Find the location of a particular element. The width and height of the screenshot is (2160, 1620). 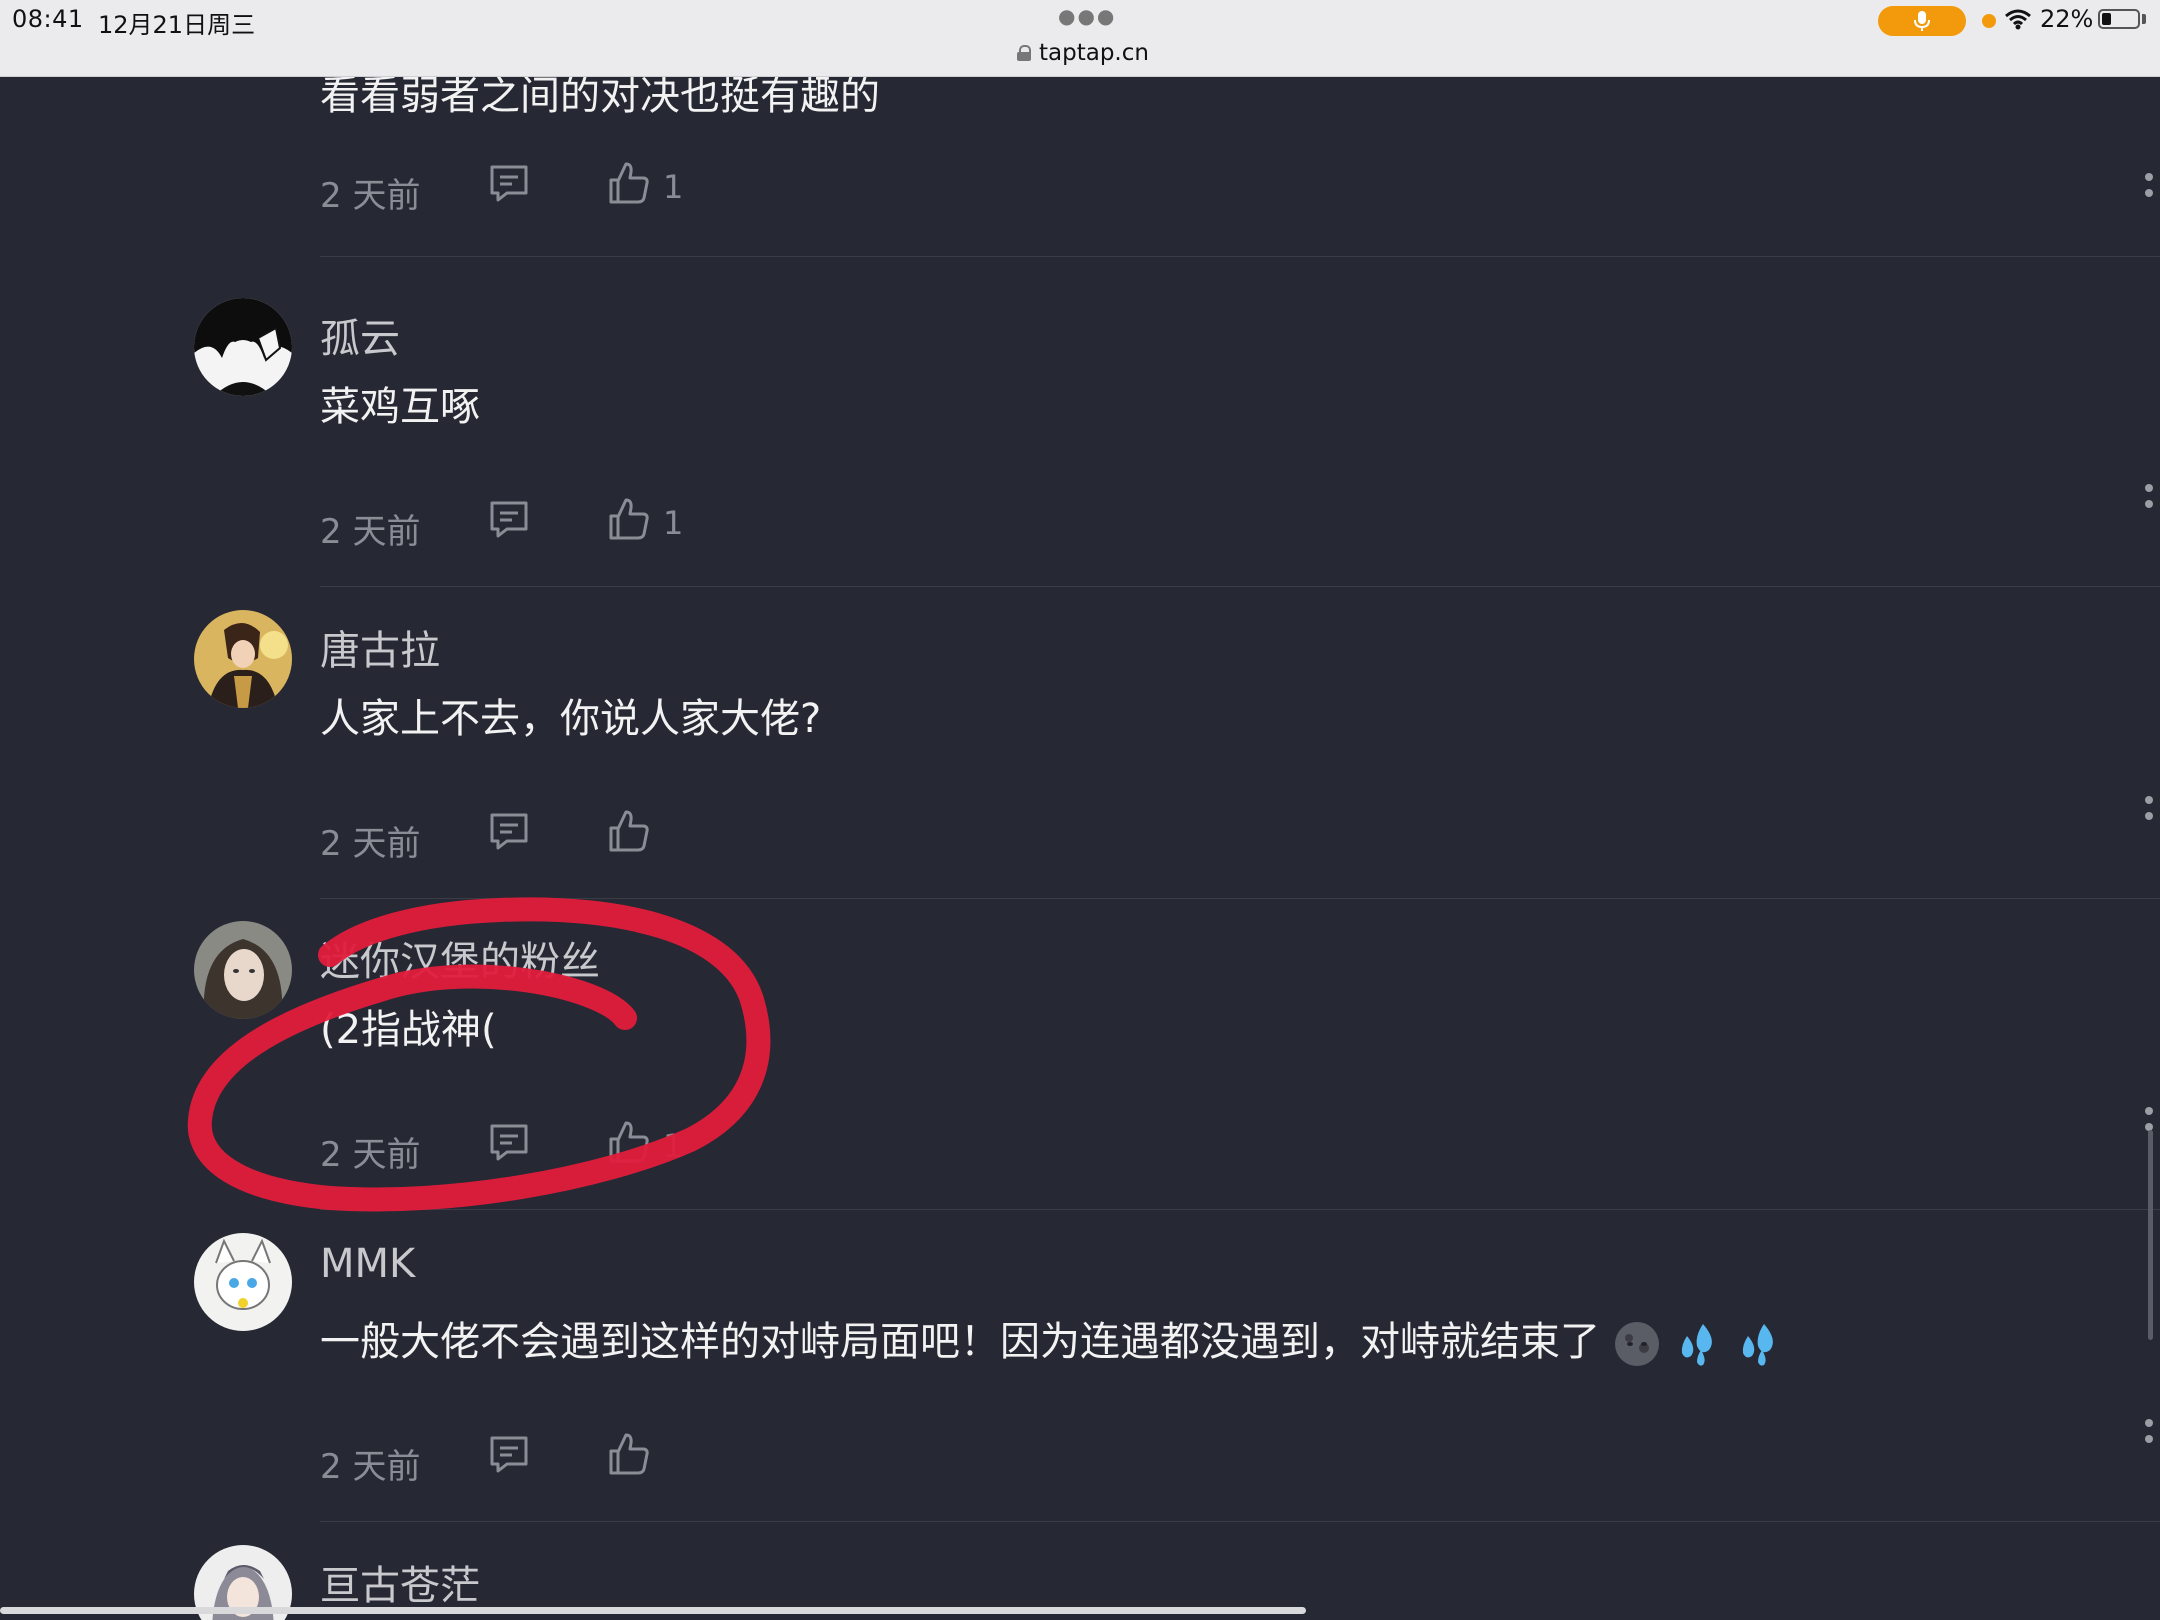

recording-dot-icon is located at coordinates (1989, 21).